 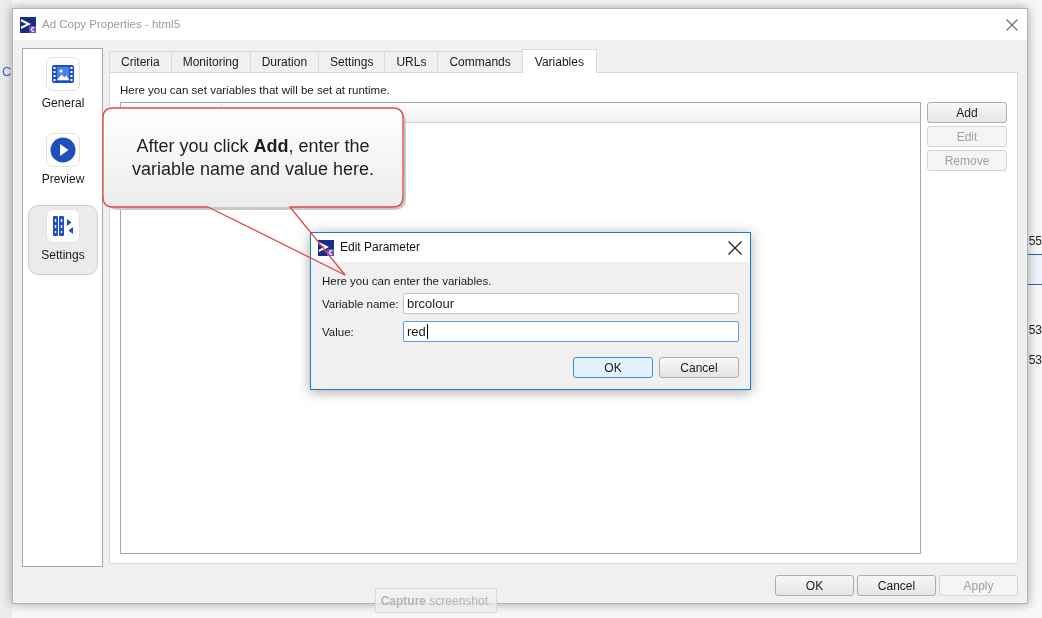 I want to click on sidebar-item: General, so click(x=63, y=88).